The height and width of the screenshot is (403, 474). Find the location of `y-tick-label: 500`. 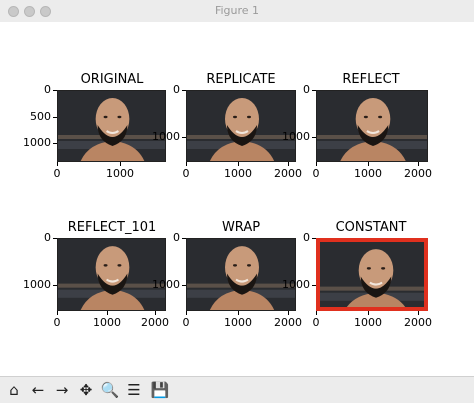

y-tick-label: 500 is located at coordinates (40, 116).